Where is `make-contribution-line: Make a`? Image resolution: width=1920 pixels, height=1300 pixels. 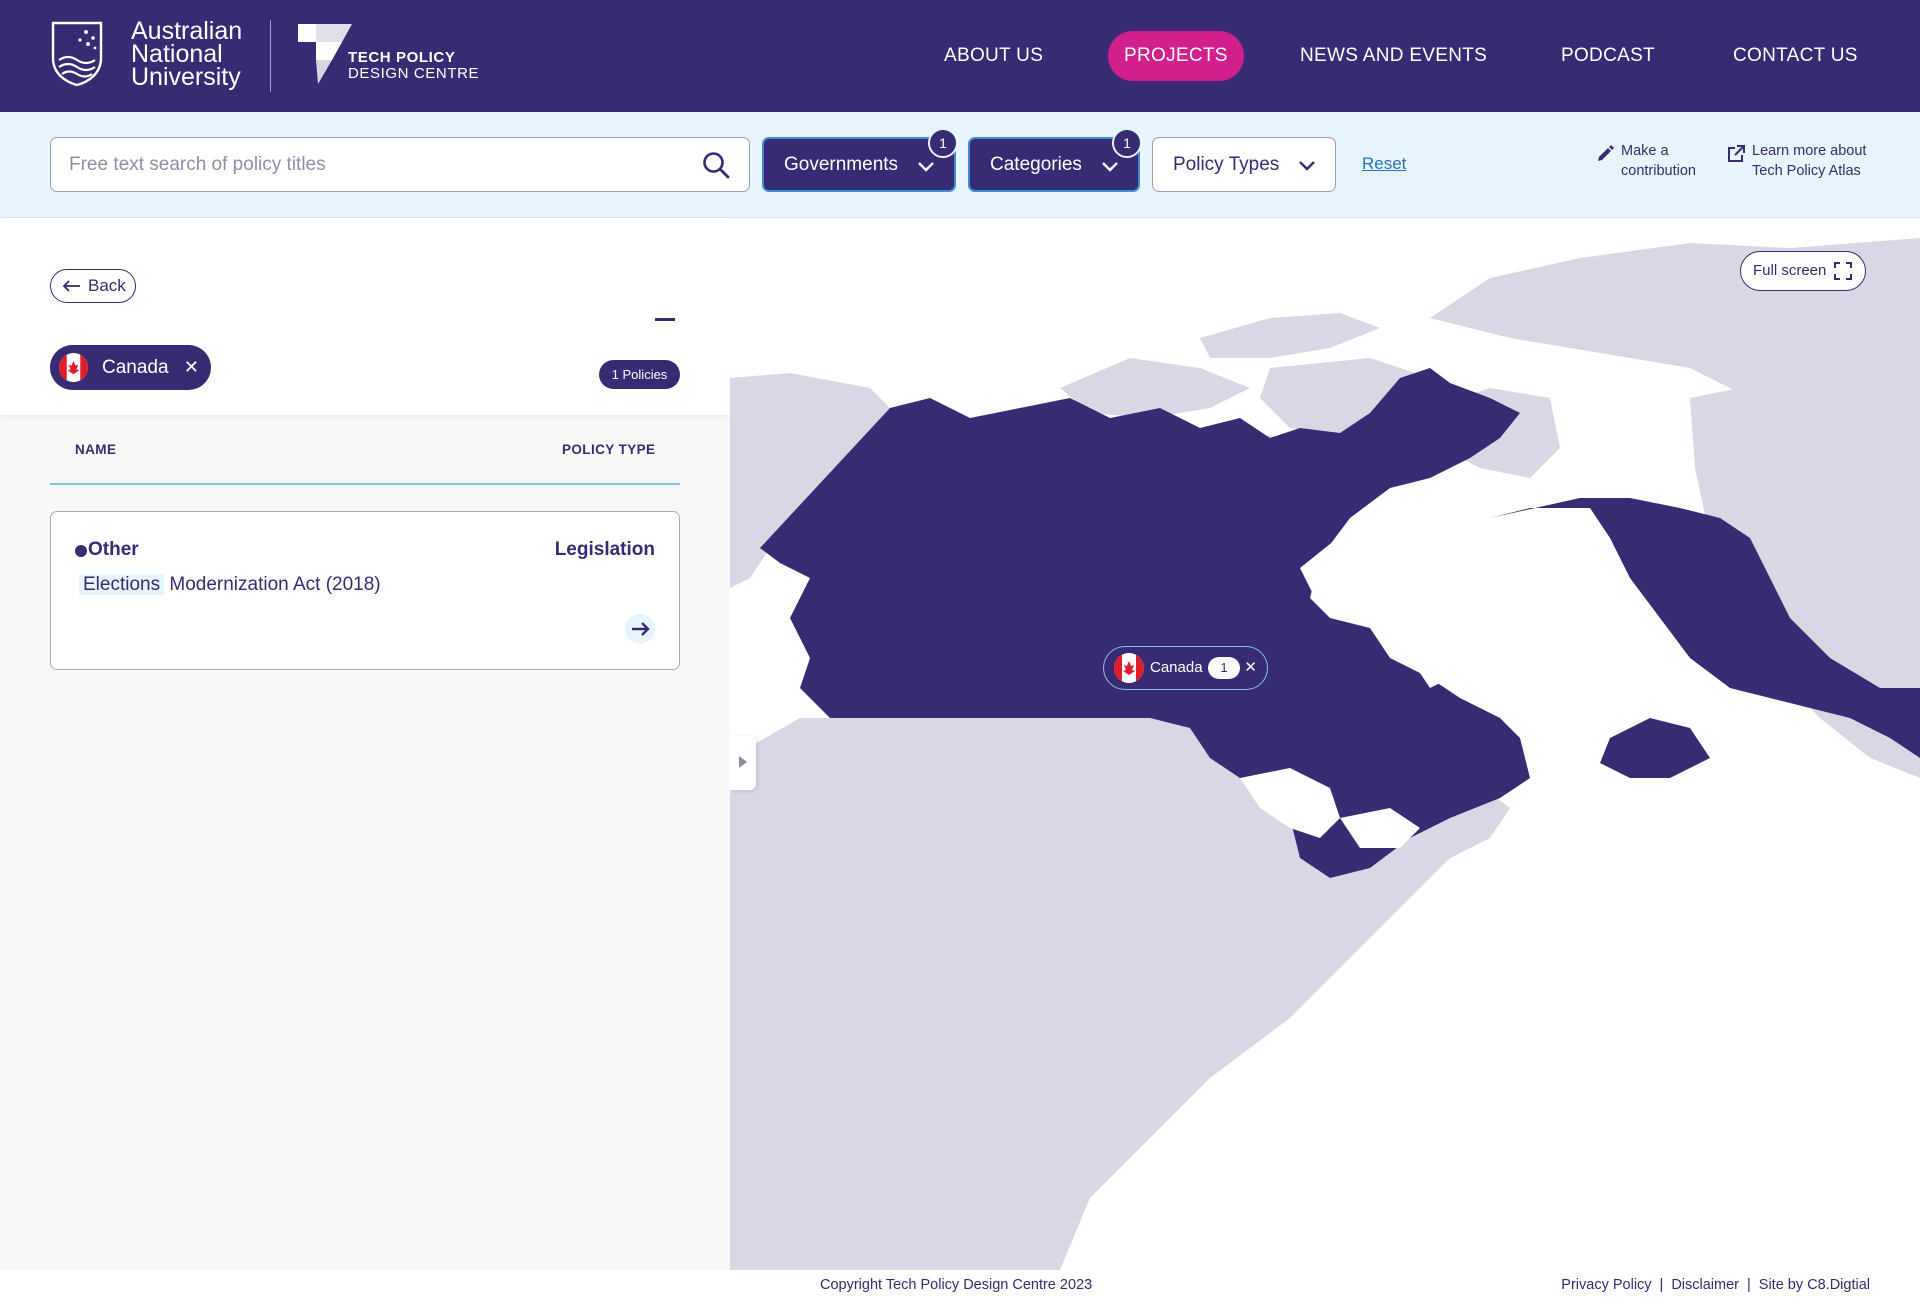
make-contribution-line: Make a is located at coordinates (1645, 151).